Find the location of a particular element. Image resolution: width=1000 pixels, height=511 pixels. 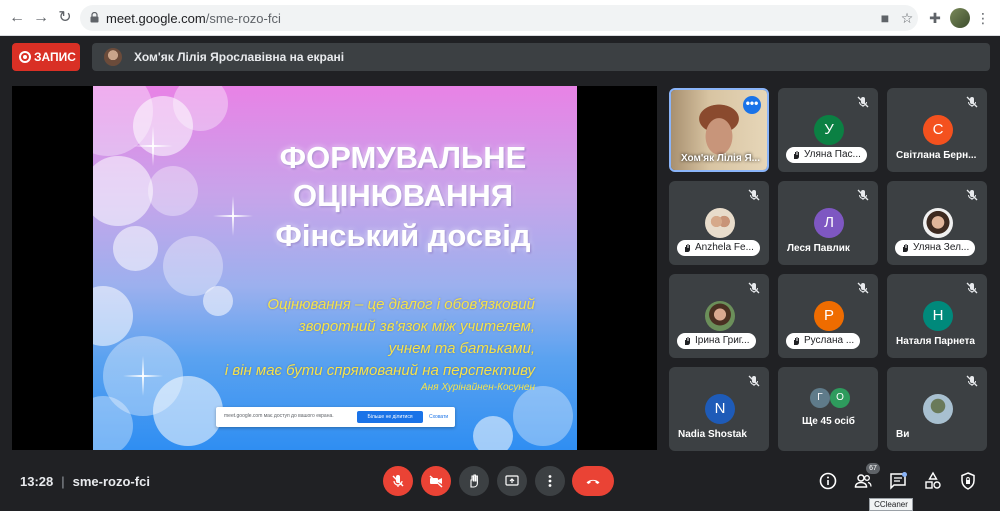

recording-badge: ЗАПИС is located at coordinates (46, 57).